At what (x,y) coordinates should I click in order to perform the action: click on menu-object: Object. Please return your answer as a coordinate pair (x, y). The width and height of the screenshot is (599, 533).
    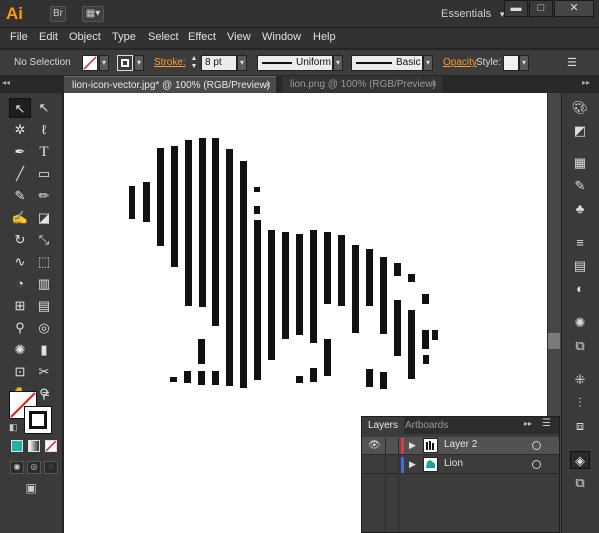
    Looking at the image, I should click on (85, 37).